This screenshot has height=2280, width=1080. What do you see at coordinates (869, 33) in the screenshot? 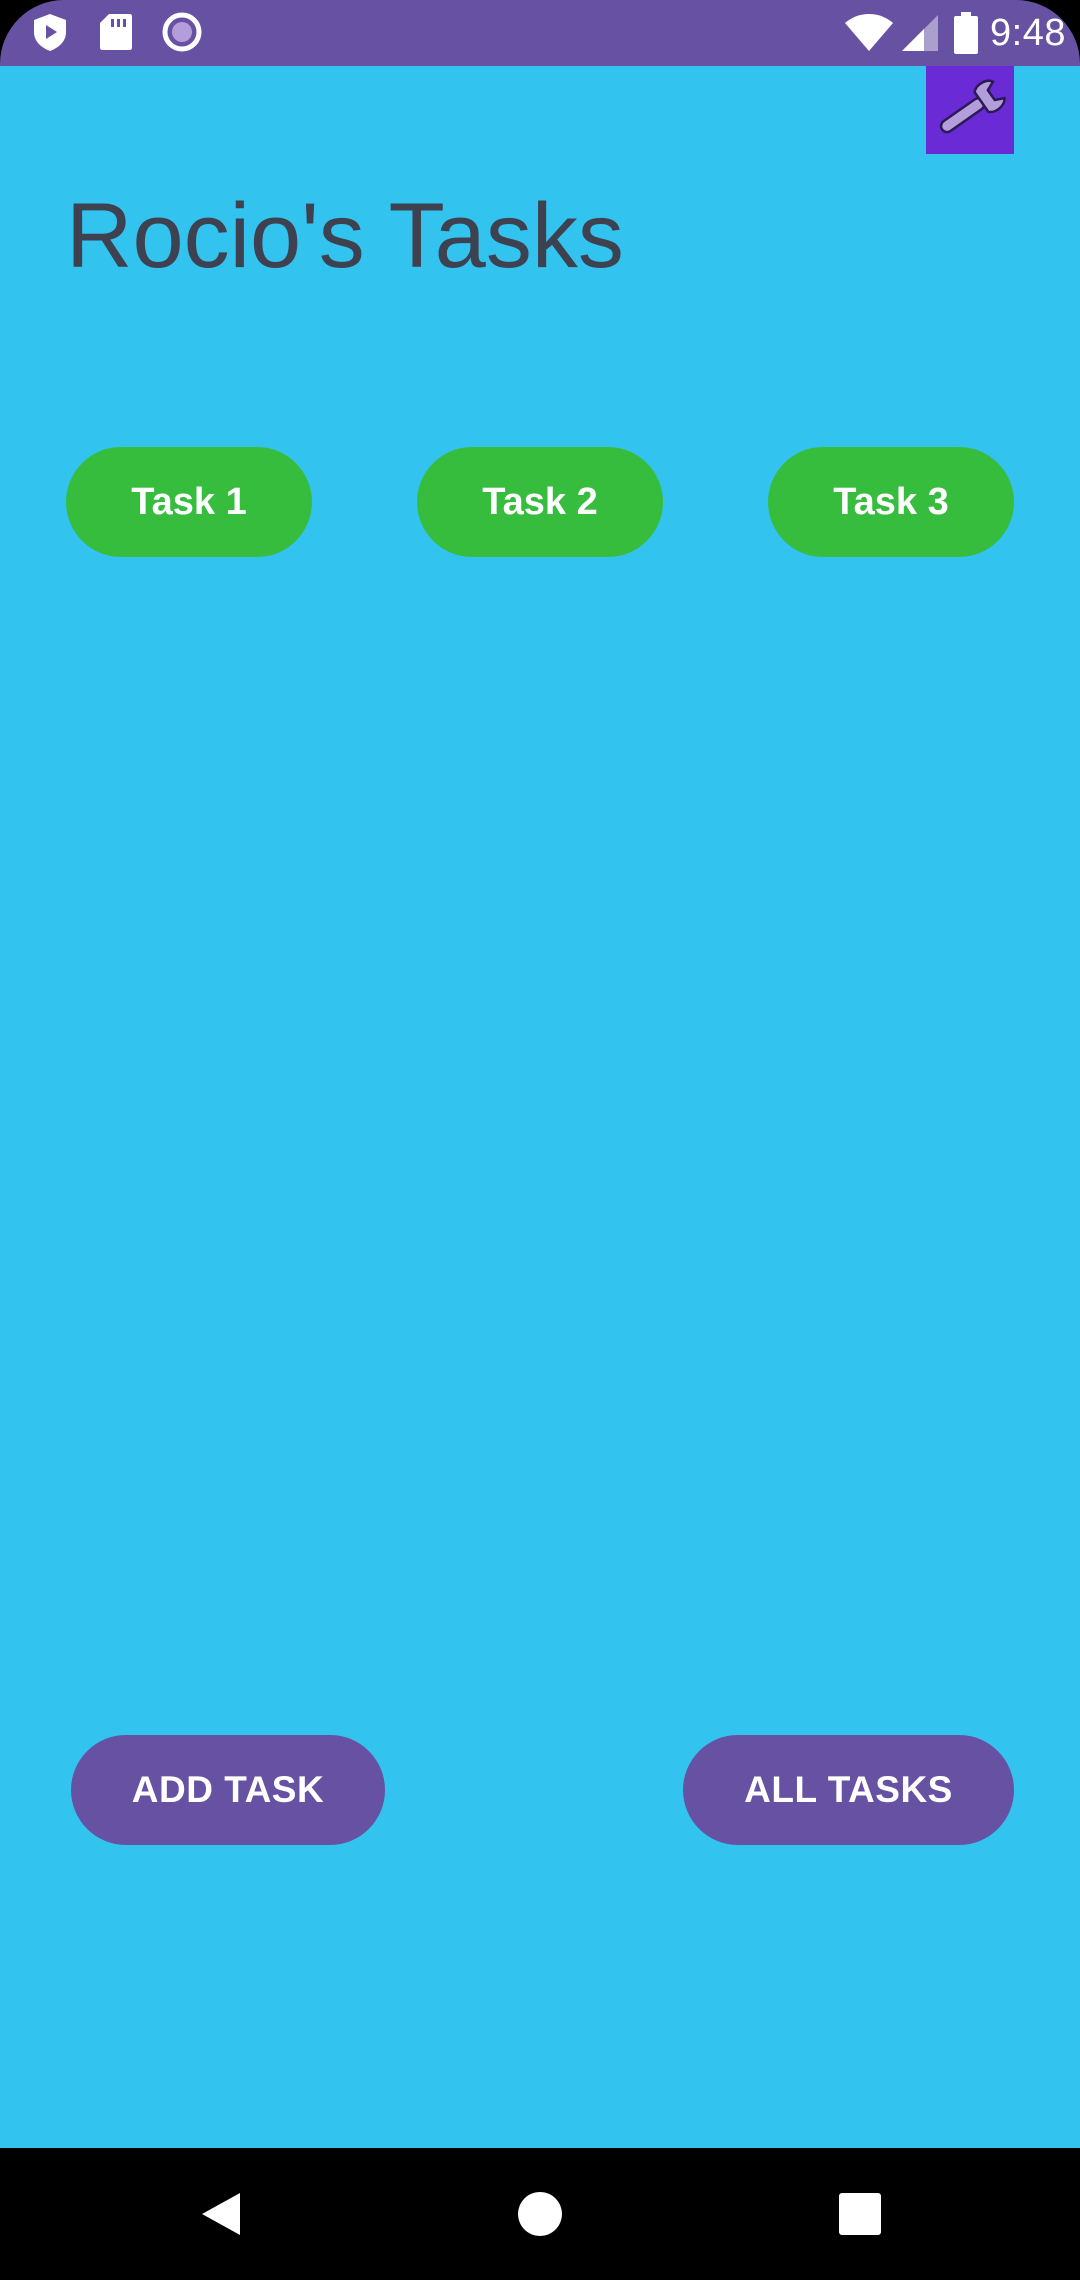
I see `wifi-icon` at bounding box center [869, 33].